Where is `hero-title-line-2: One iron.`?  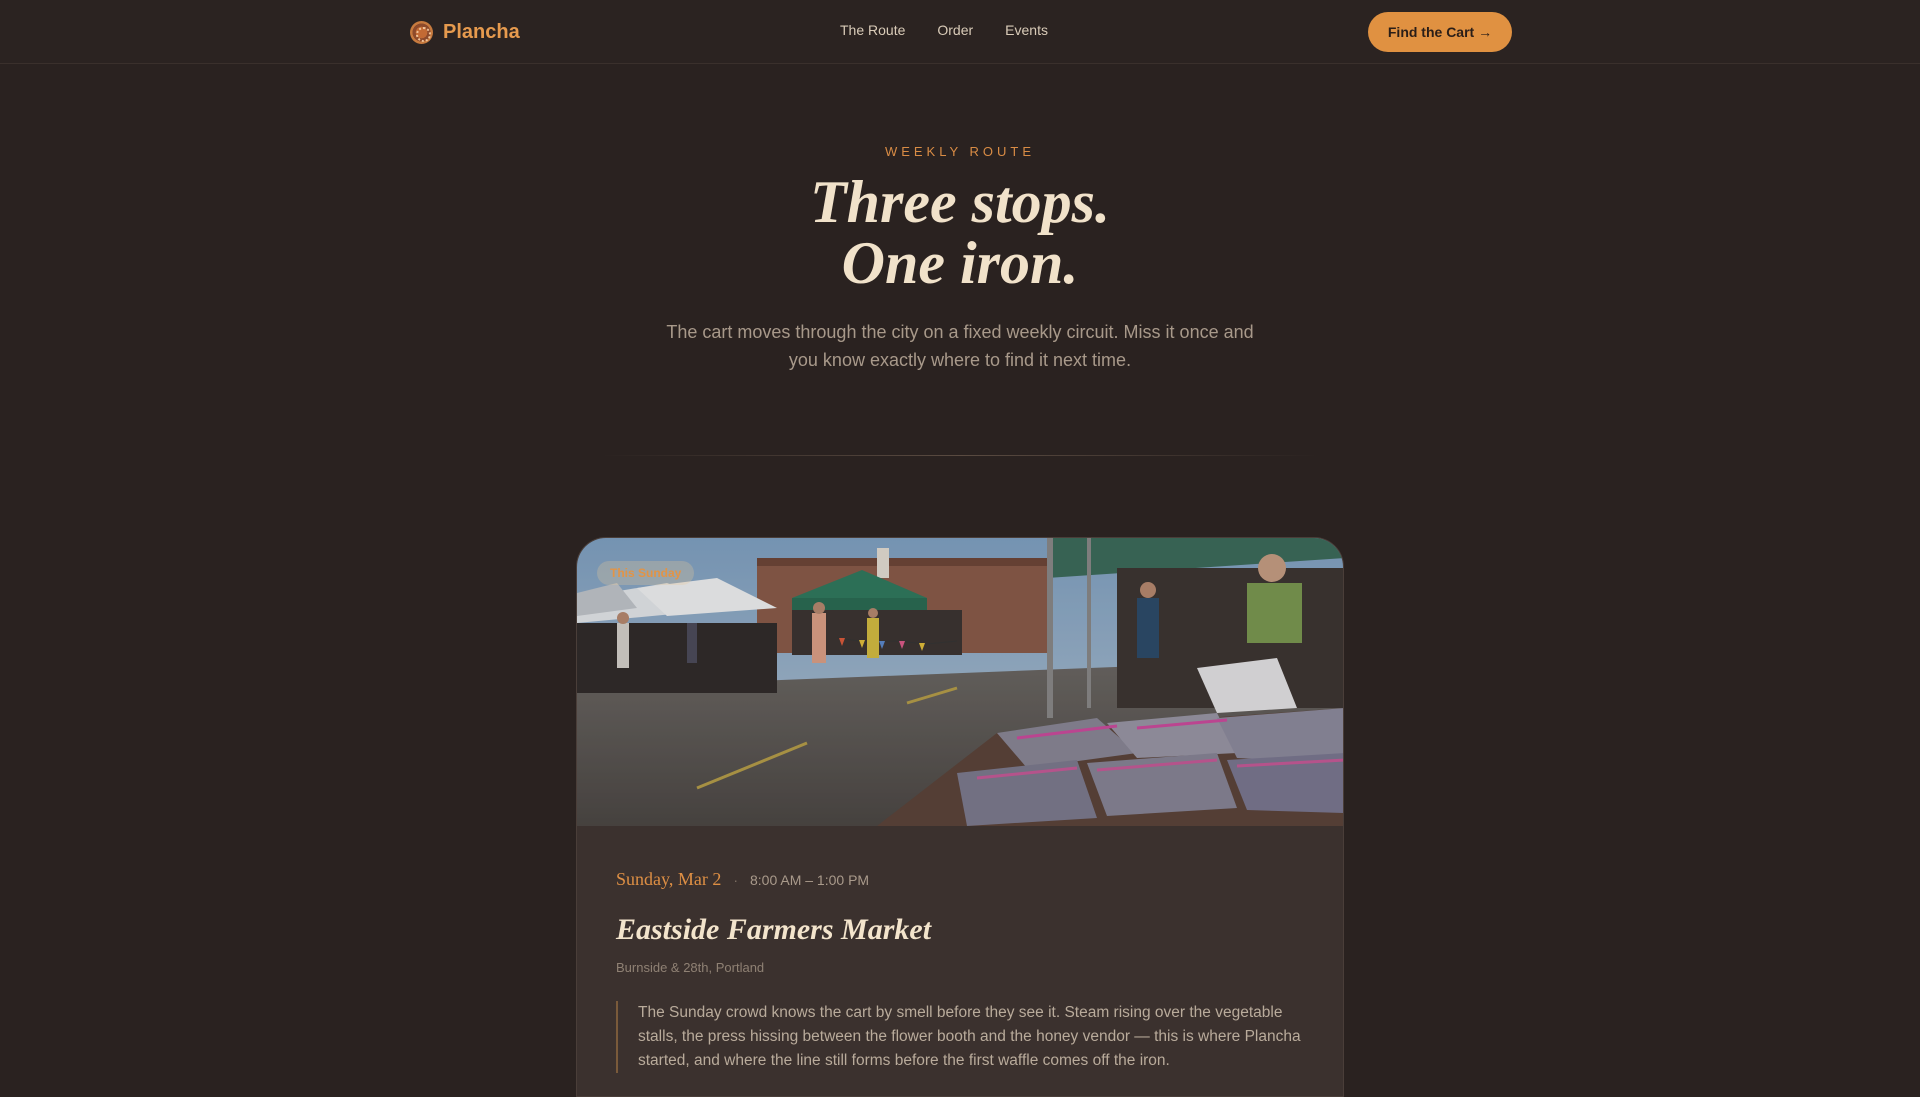 hero-title-line-2: One iron. is located at coordinates (960, 263).